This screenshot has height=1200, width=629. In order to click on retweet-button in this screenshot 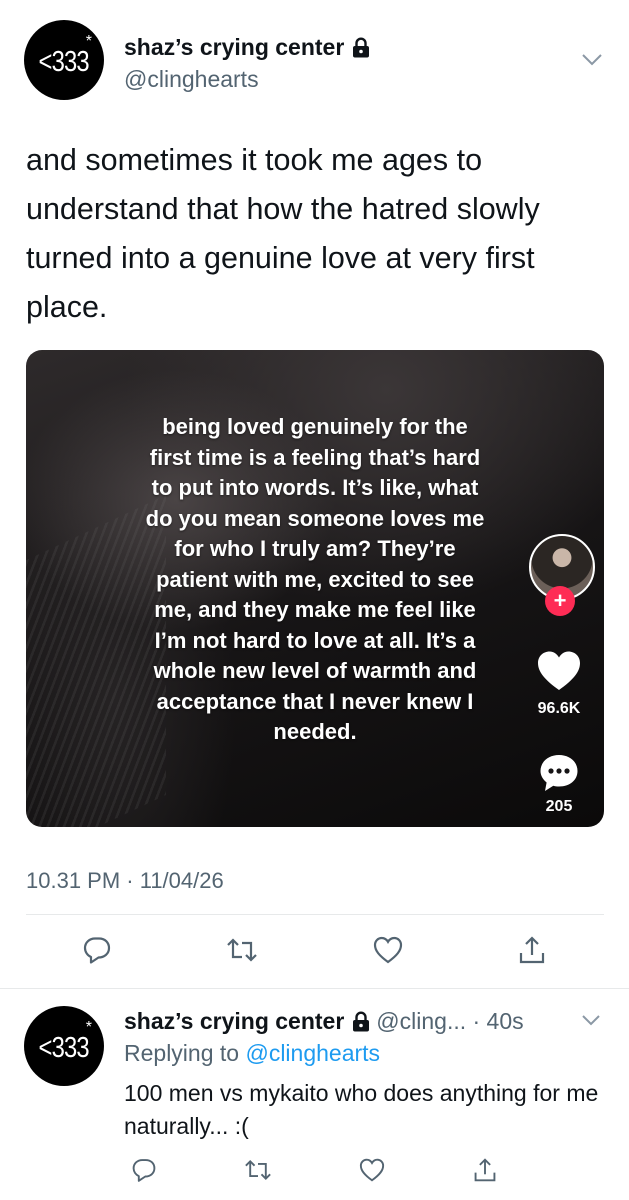, I will do `click(242, 950)`.